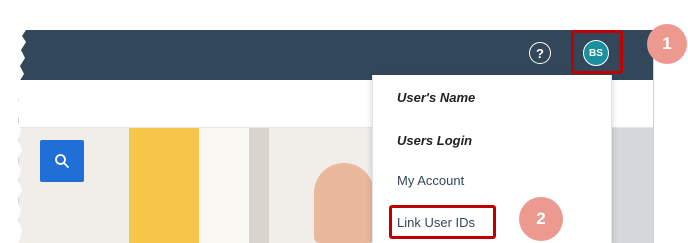 This screenshot has width=688, height=243. I want to click on help-button: ?, so click(540, 53).